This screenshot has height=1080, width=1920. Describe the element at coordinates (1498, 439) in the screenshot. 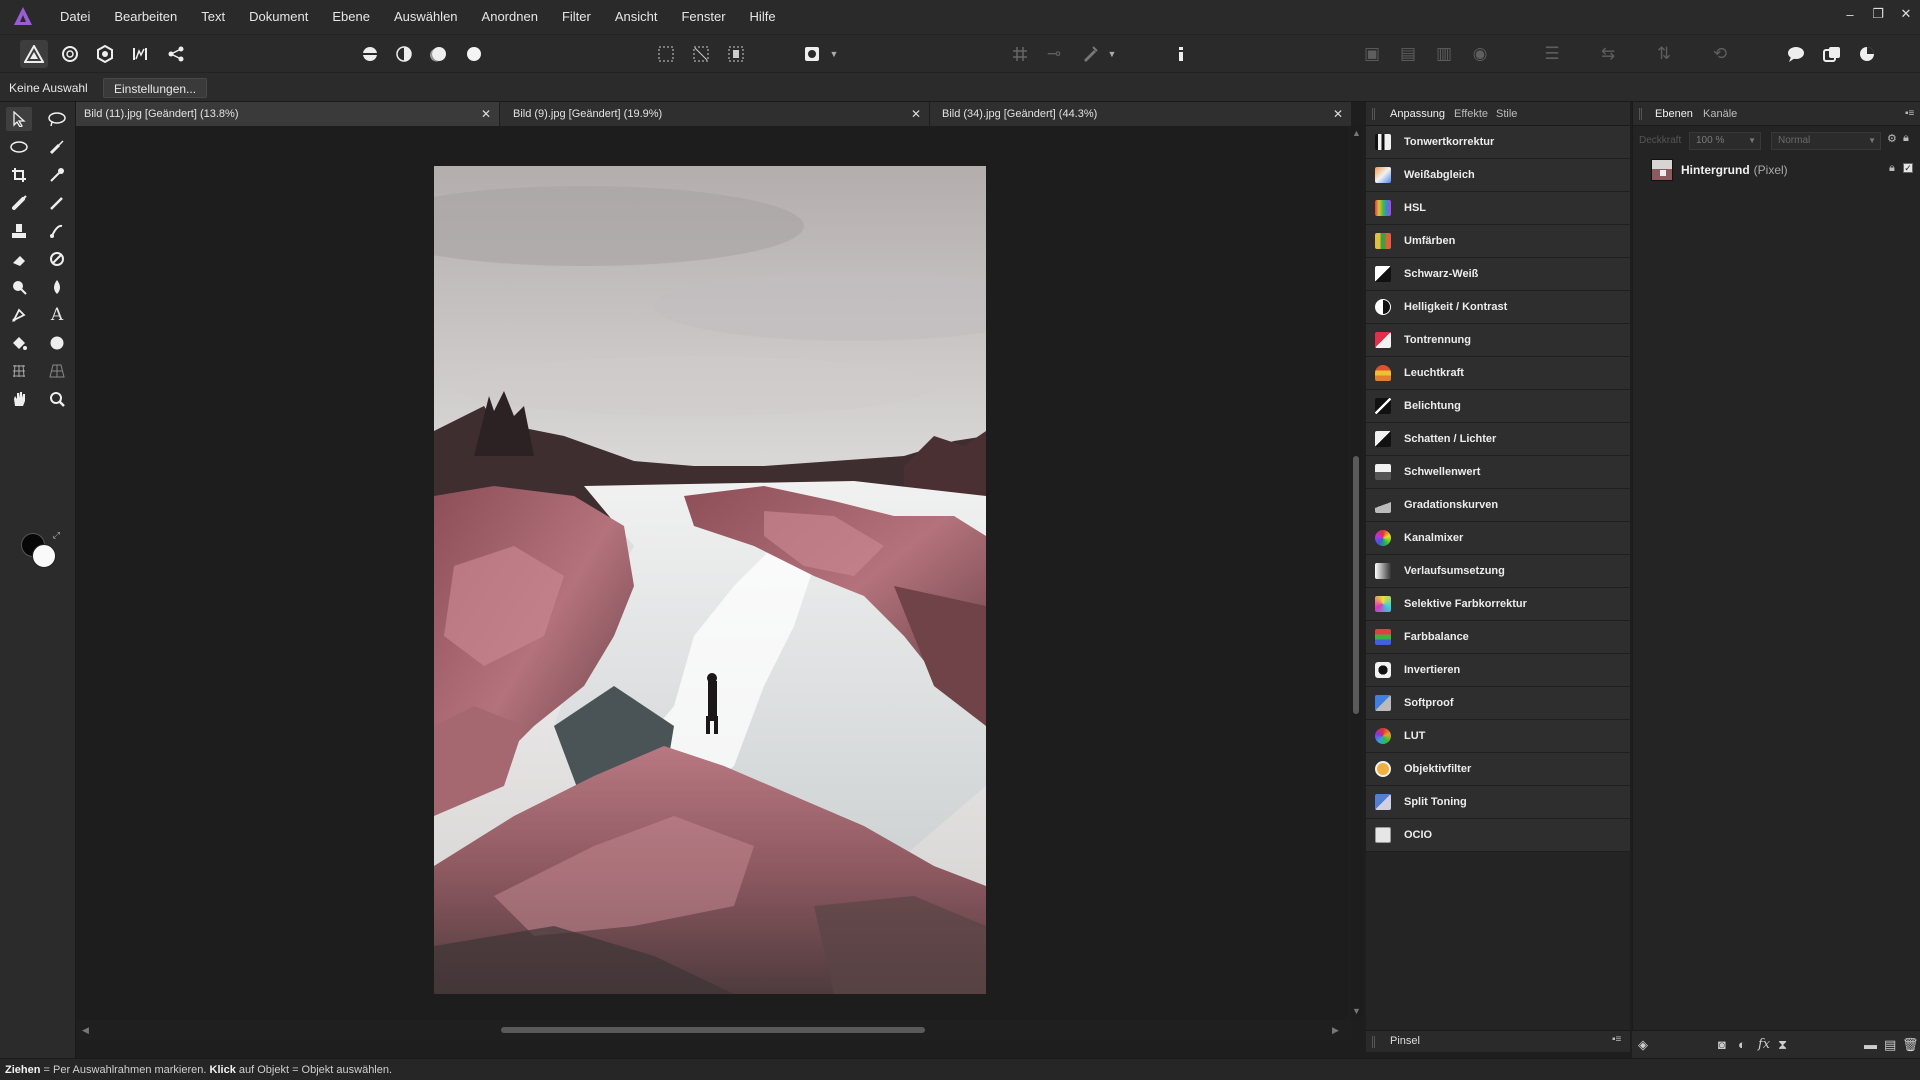

I see `adjustment-item: Schatten / Lichter` at that location.